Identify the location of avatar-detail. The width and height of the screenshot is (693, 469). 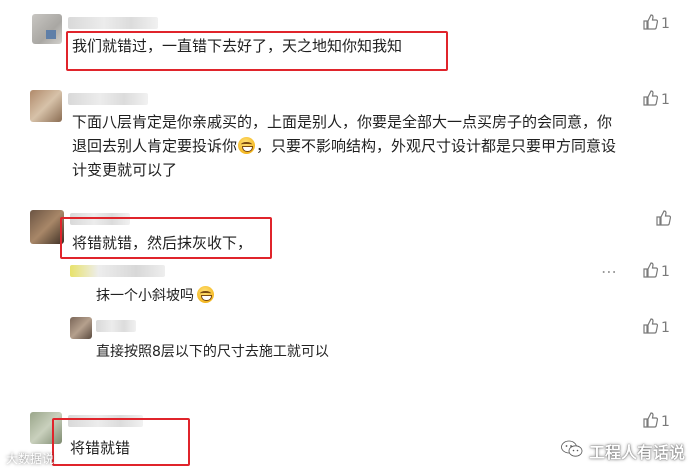
(51, 34).